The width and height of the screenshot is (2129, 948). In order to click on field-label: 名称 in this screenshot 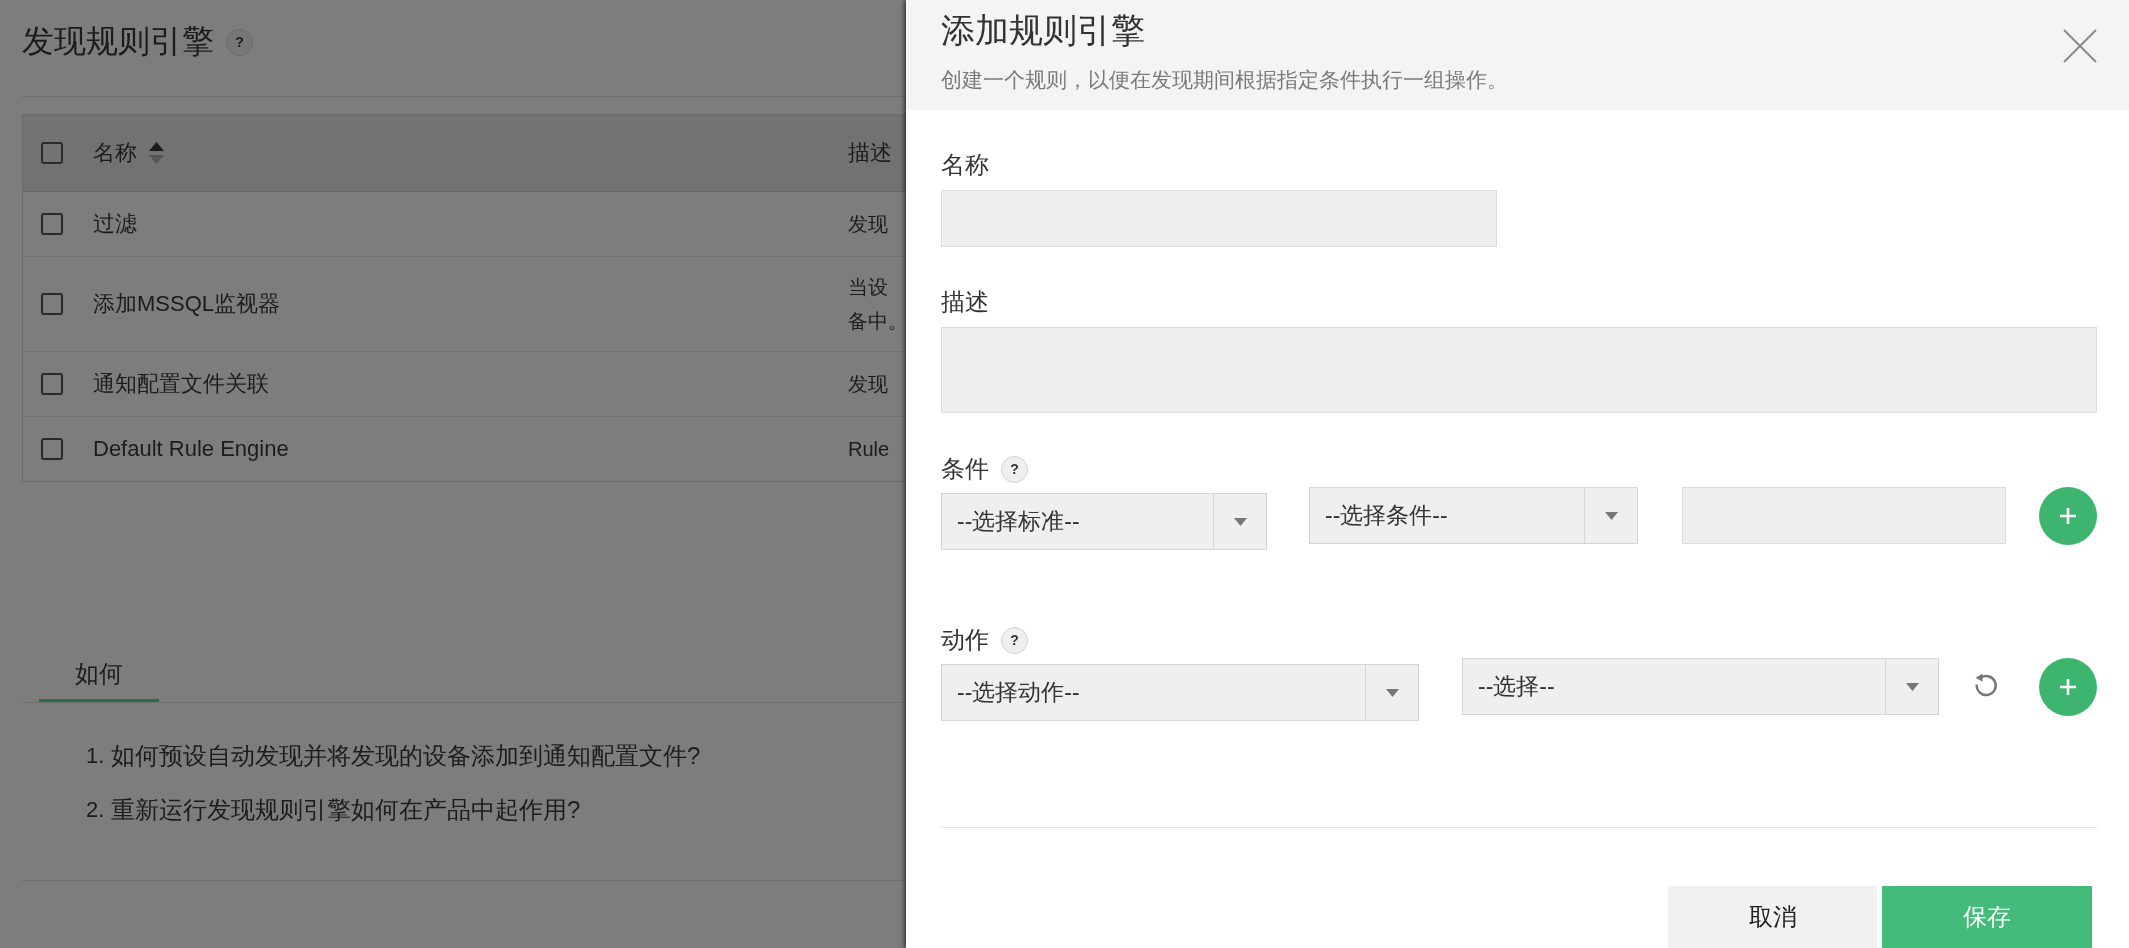, I will do `click(965, 165)`.